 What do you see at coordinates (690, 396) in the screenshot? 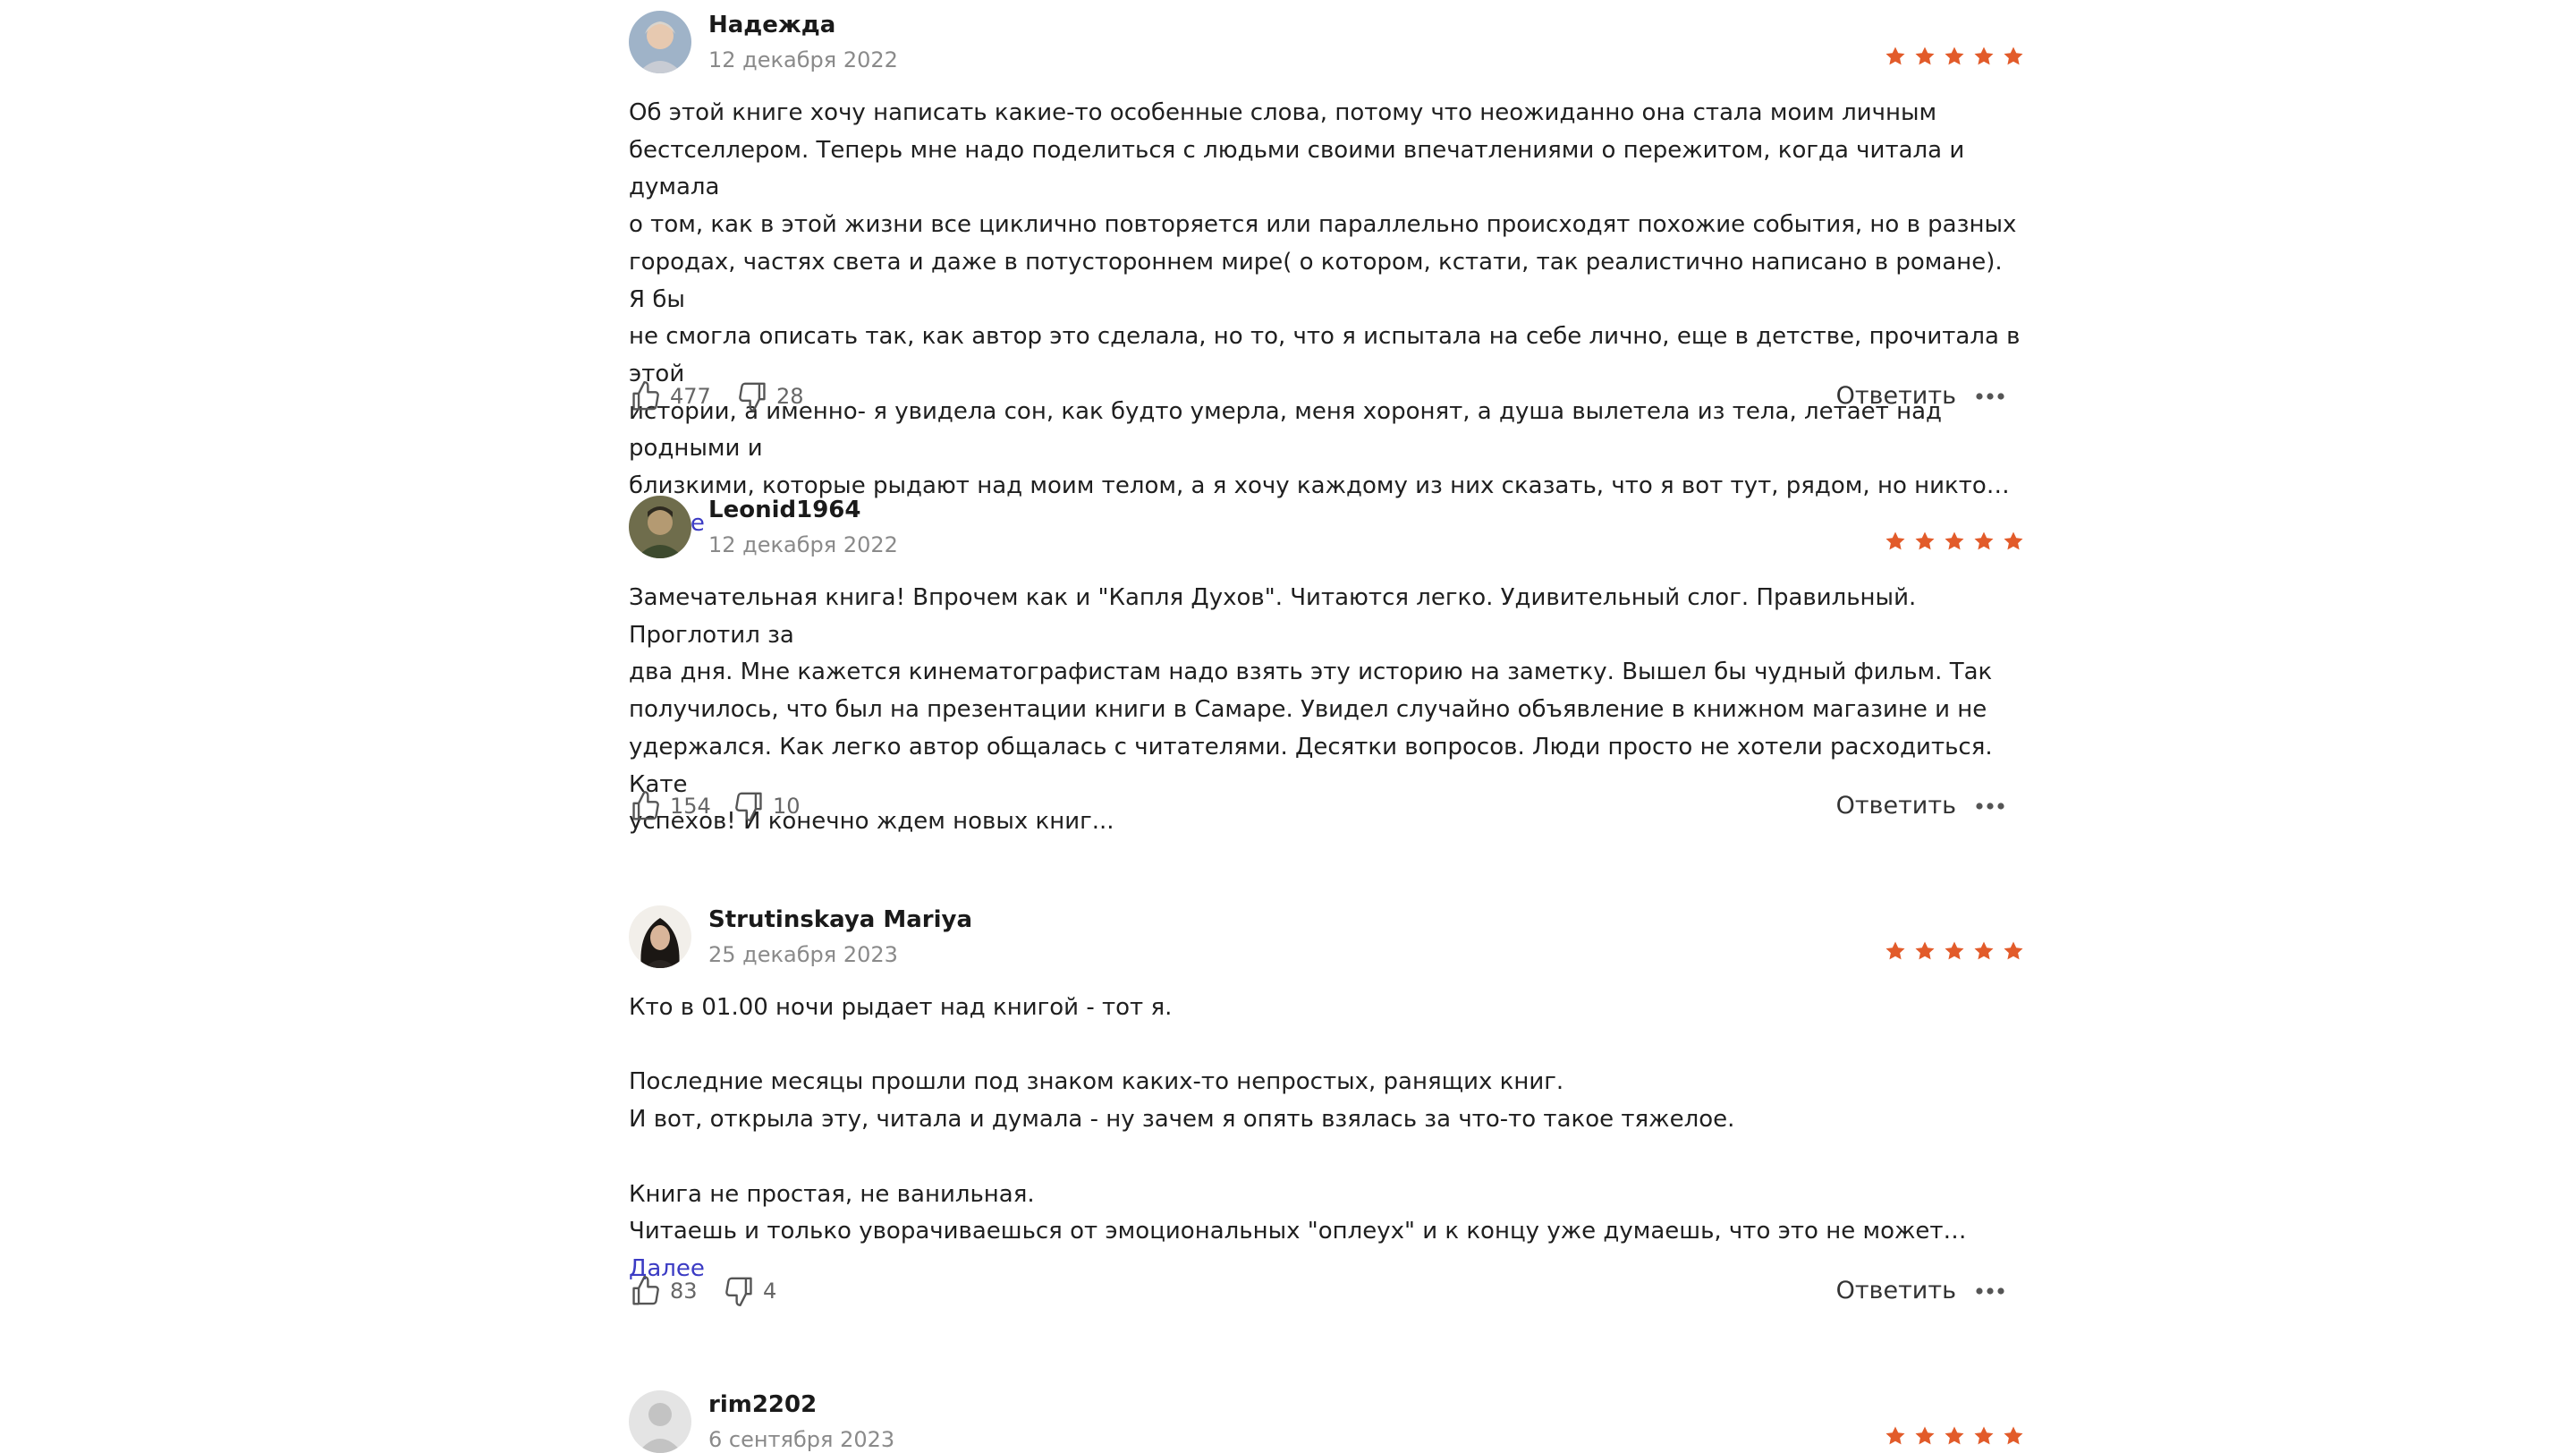
I see `like-count: 477` at bounding box center [690, 396].